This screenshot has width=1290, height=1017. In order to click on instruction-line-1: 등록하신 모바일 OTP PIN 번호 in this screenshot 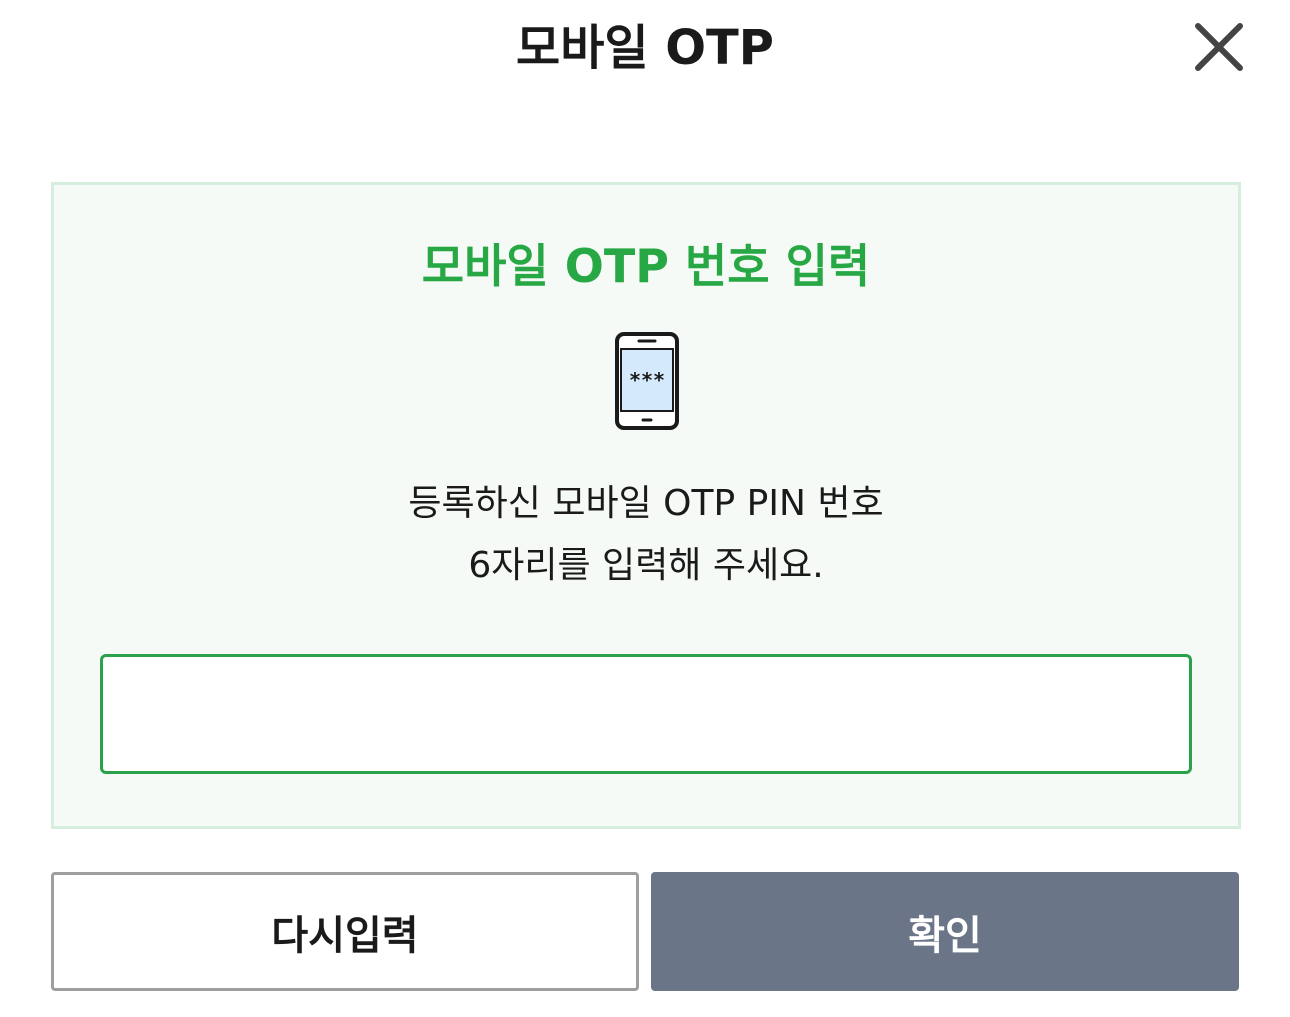, I will do `click(646, 503)`.